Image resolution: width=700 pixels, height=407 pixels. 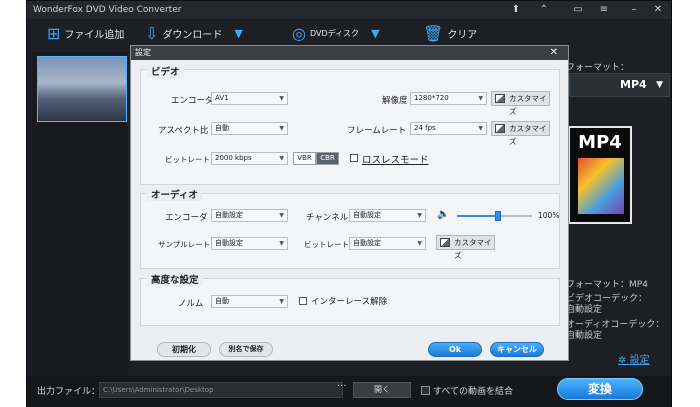 What do you see at coordinates (174, 194) in the screenshot?
I see `audio-section-title: オーディオ` at bounding box center [174, 194].